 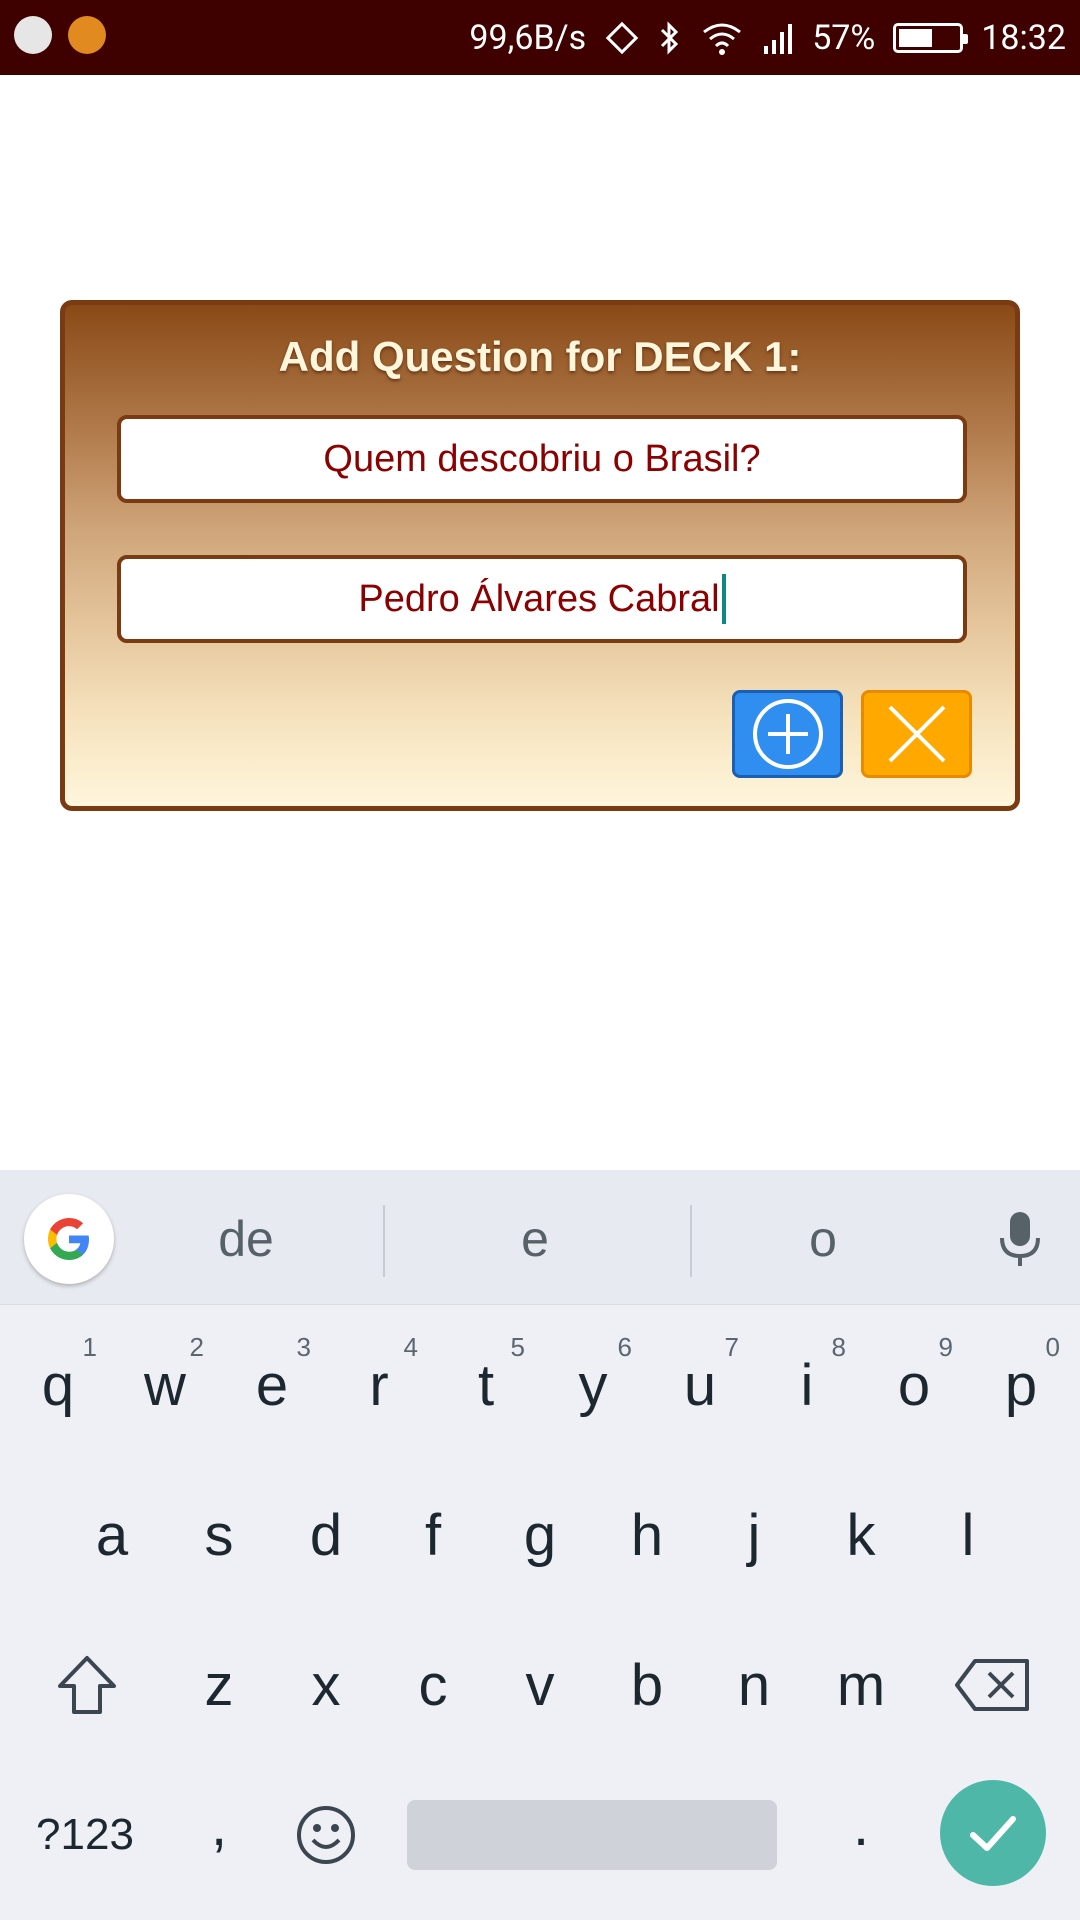 What do you see at coordinates (326, 1685) in the screenshot?
I see `key-x: x` at bounding box center [326, 1685].